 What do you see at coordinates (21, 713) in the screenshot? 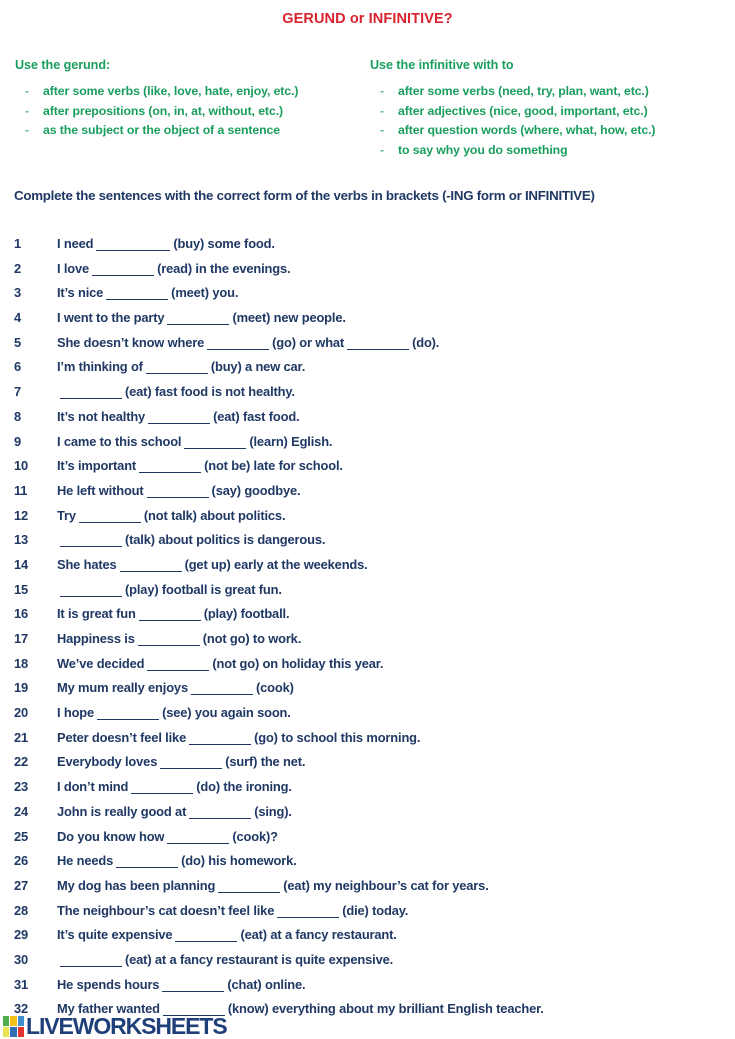
I see `exercise-number: 20` at bounding box center [21, 713].